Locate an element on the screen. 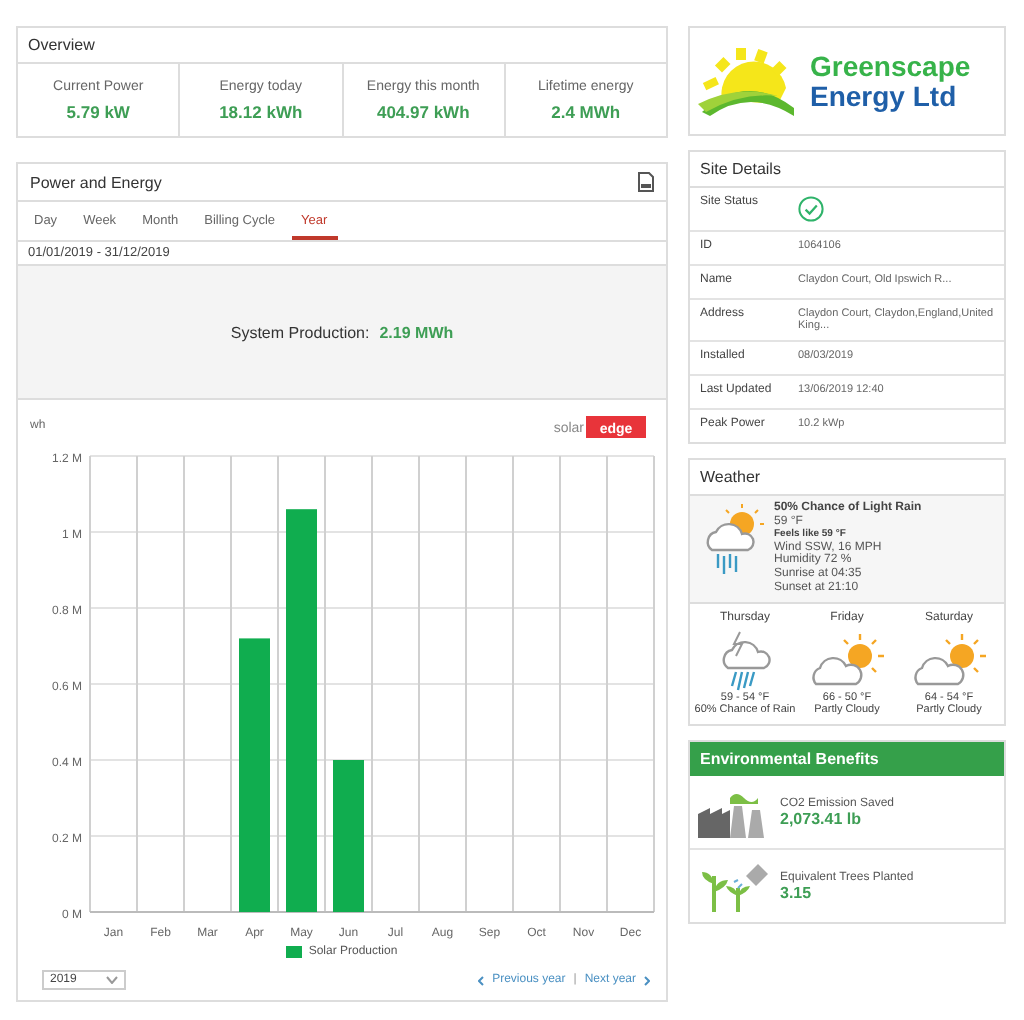 Image resolution: width=1024 pixels, height=1020 pixels. check-circle-icon is located at coordinates (811, 209).